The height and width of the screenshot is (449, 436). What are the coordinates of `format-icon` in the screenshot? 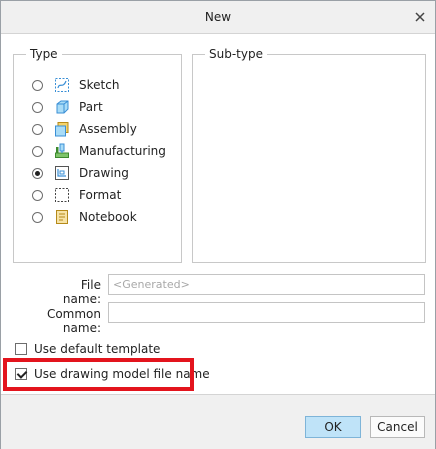 It's located at (62, 195).